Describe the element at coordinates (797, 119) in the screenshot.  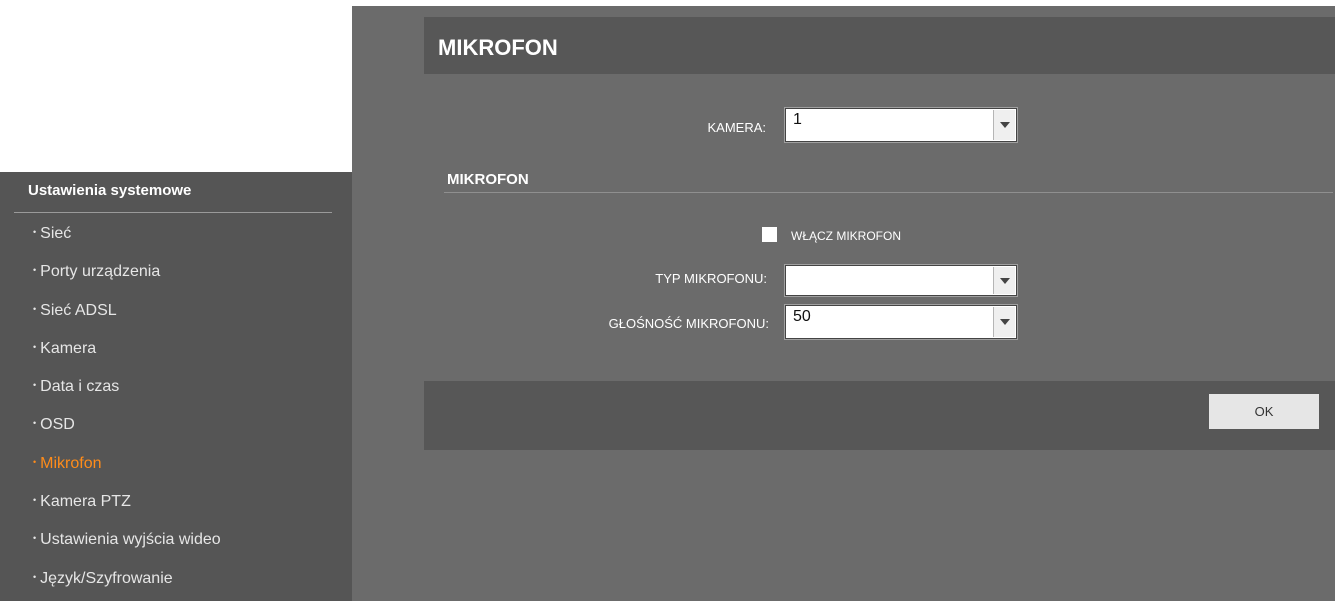
I see `camera-select-value: 1` at that location.